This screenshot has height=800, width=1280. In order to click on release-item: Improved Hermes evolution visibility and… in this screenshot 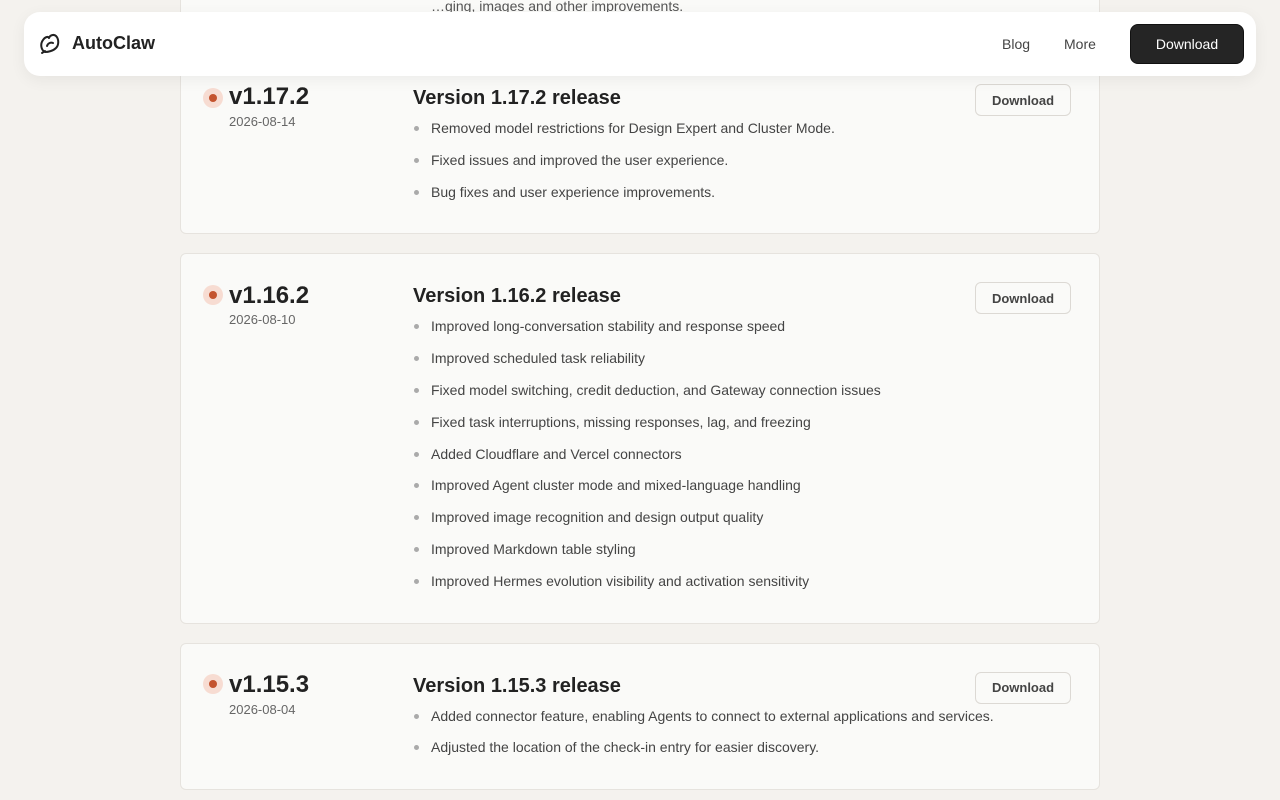, I will do `click(742, 581)`.